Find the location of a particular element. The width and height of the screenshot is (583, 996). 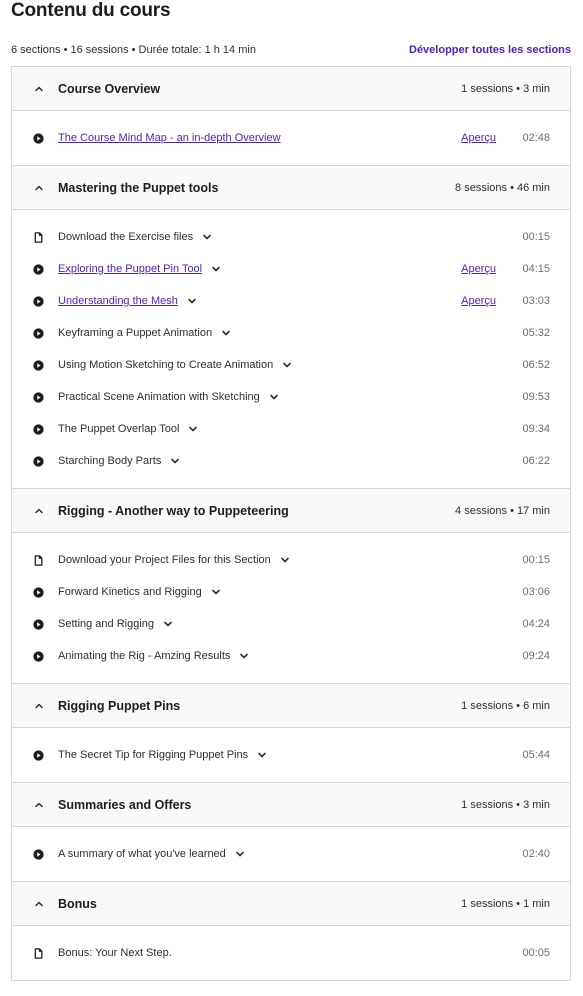

lecture-title: Practical Scene Animation with Sketching is located at coordinates (159, 397).